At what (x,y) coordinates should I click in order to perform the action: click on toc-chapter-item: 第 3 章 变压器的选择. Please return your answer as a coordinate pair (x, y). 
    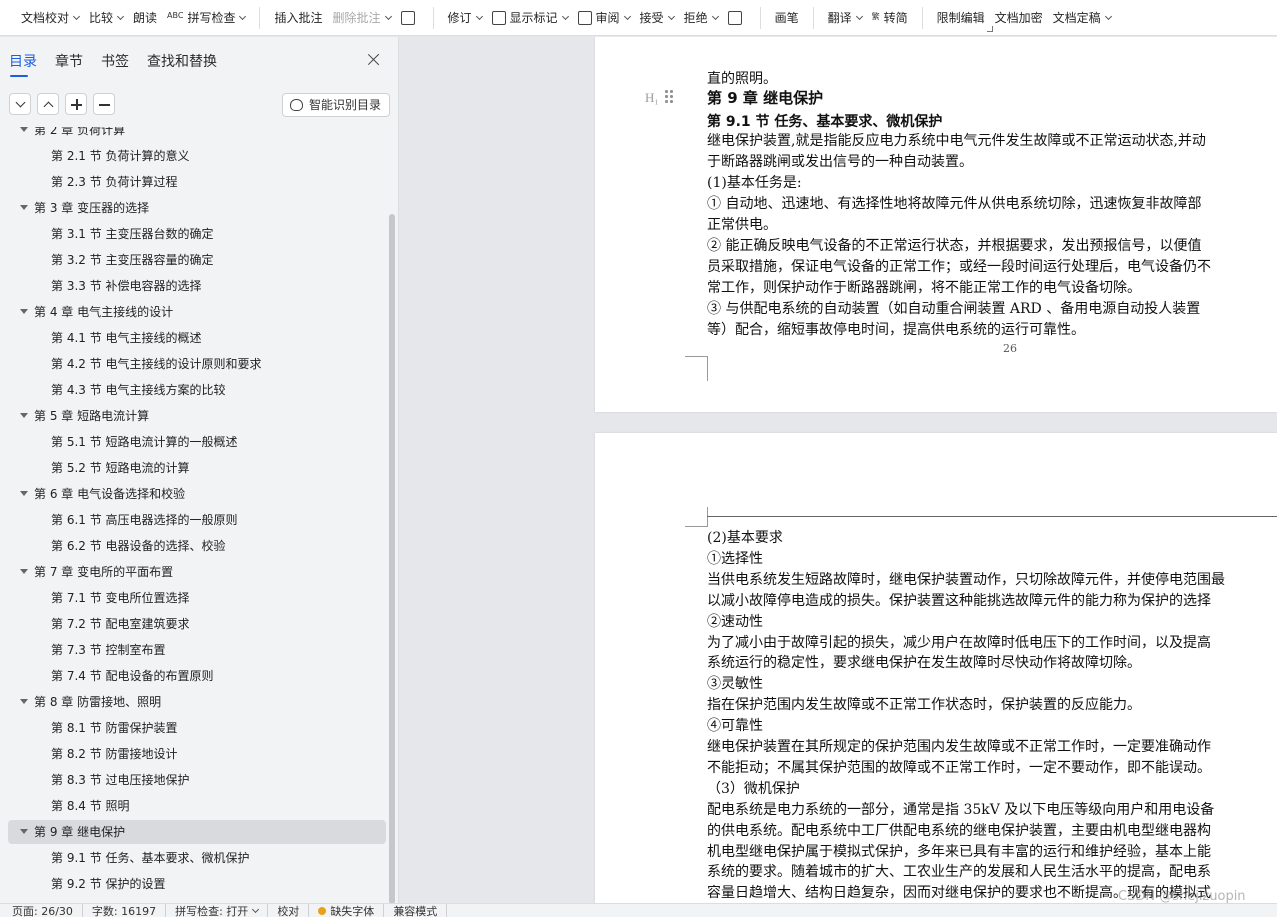
    Looking at the image, I should click on (197, 208).